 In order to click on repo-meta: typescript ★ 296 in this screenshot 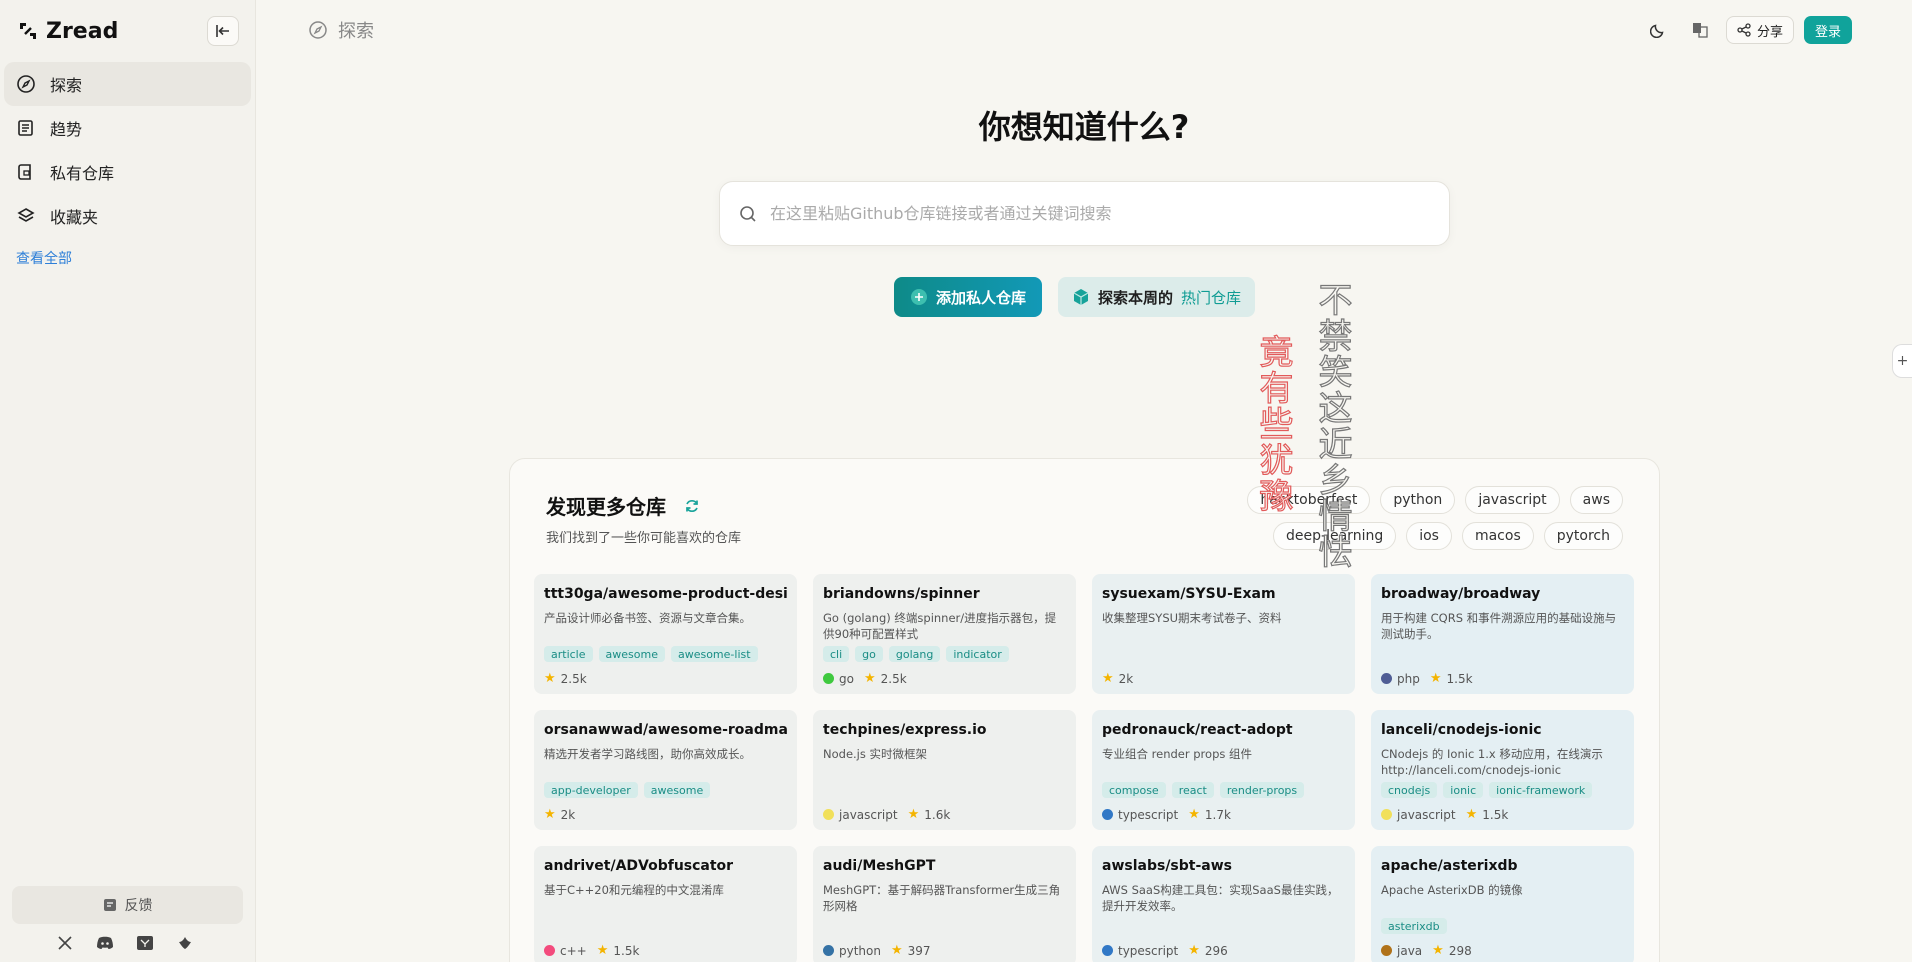, I will do `click(1165, 950)`.